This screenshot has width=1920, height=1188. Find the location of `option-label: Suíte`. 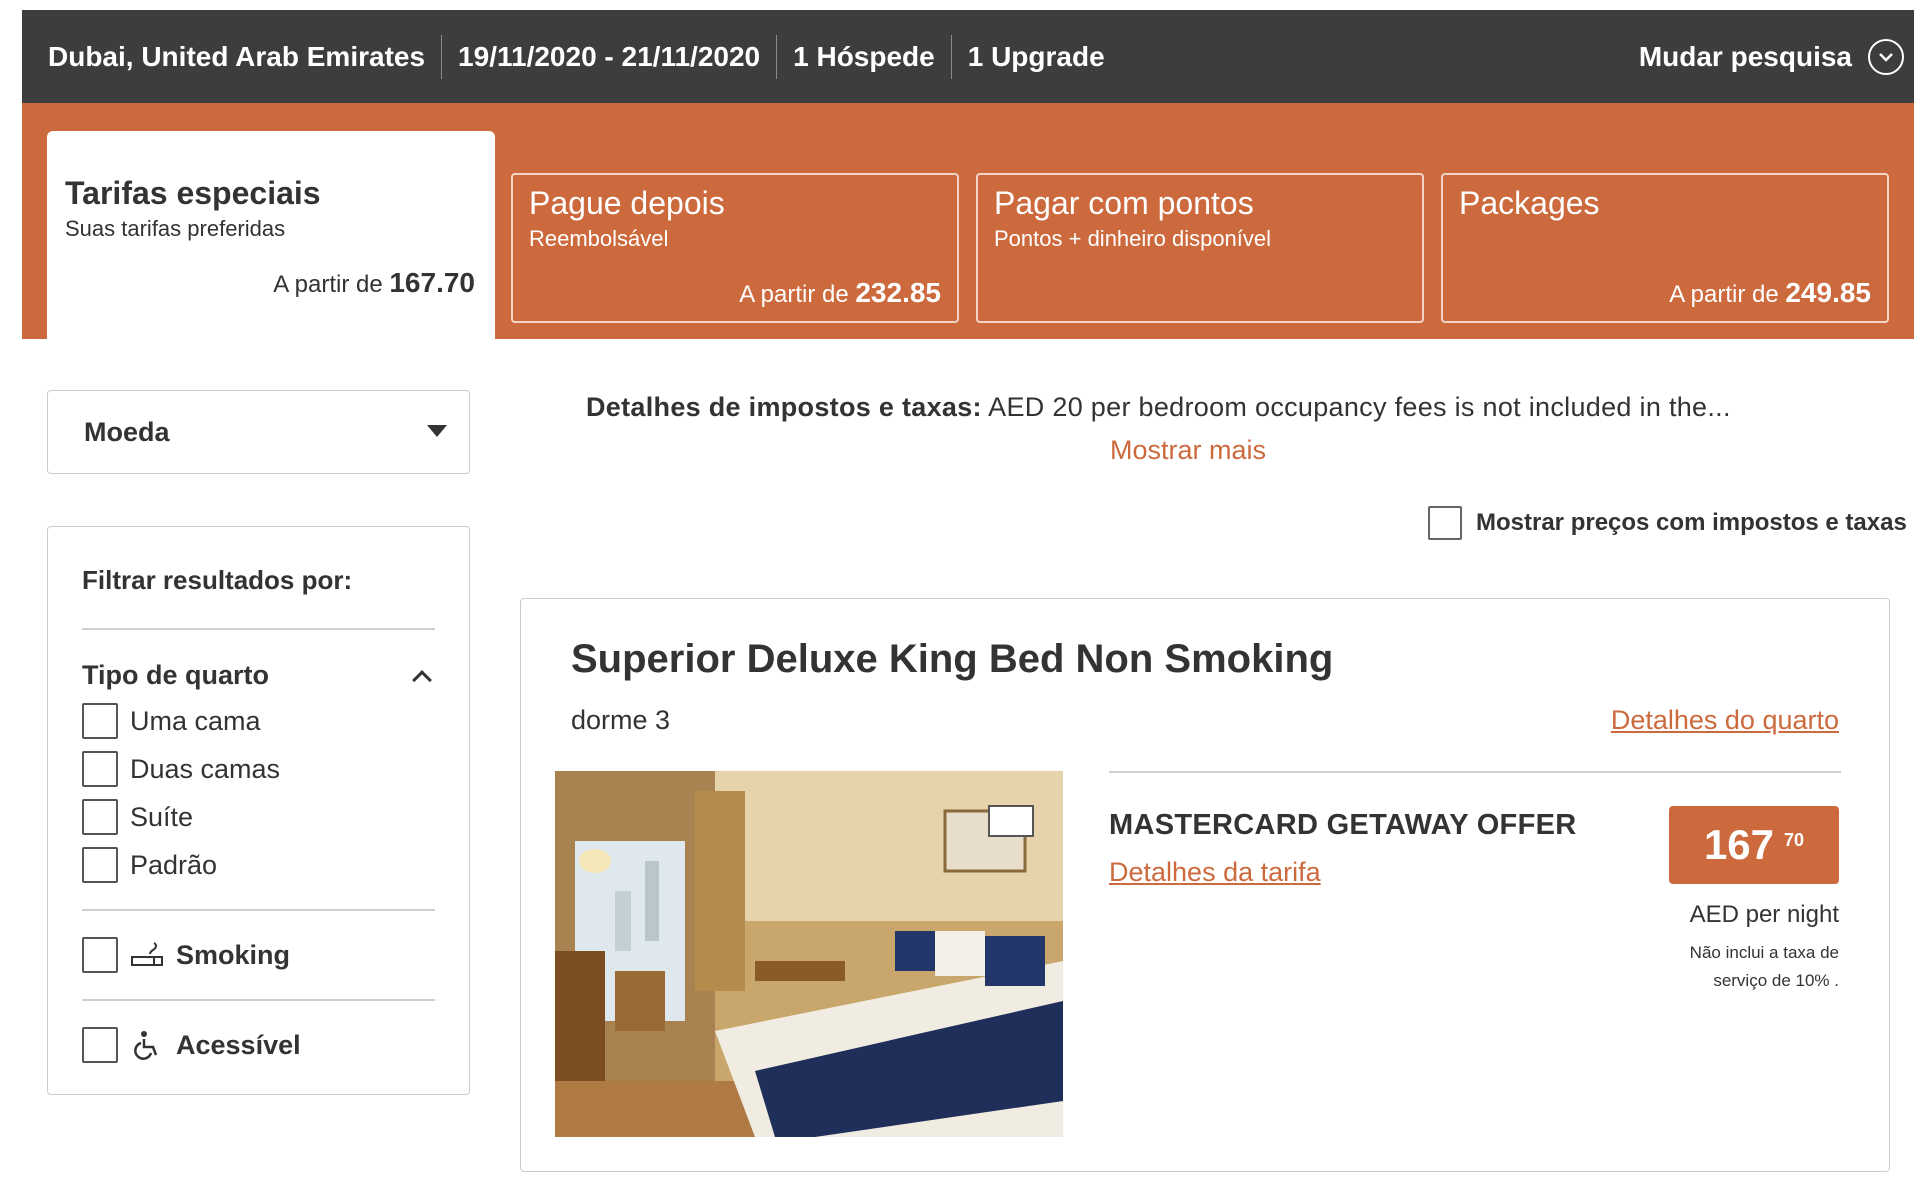

option-label: Suíte is located at coordinates (162, 816).